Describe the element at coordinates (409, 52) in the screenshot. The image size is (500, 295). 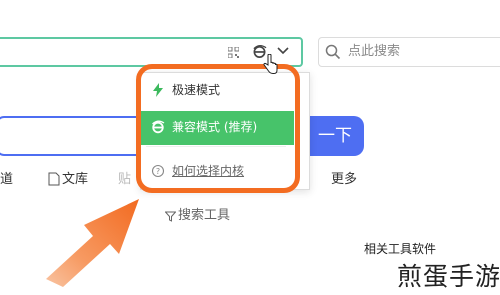
I see `browser-search-box` at that location.